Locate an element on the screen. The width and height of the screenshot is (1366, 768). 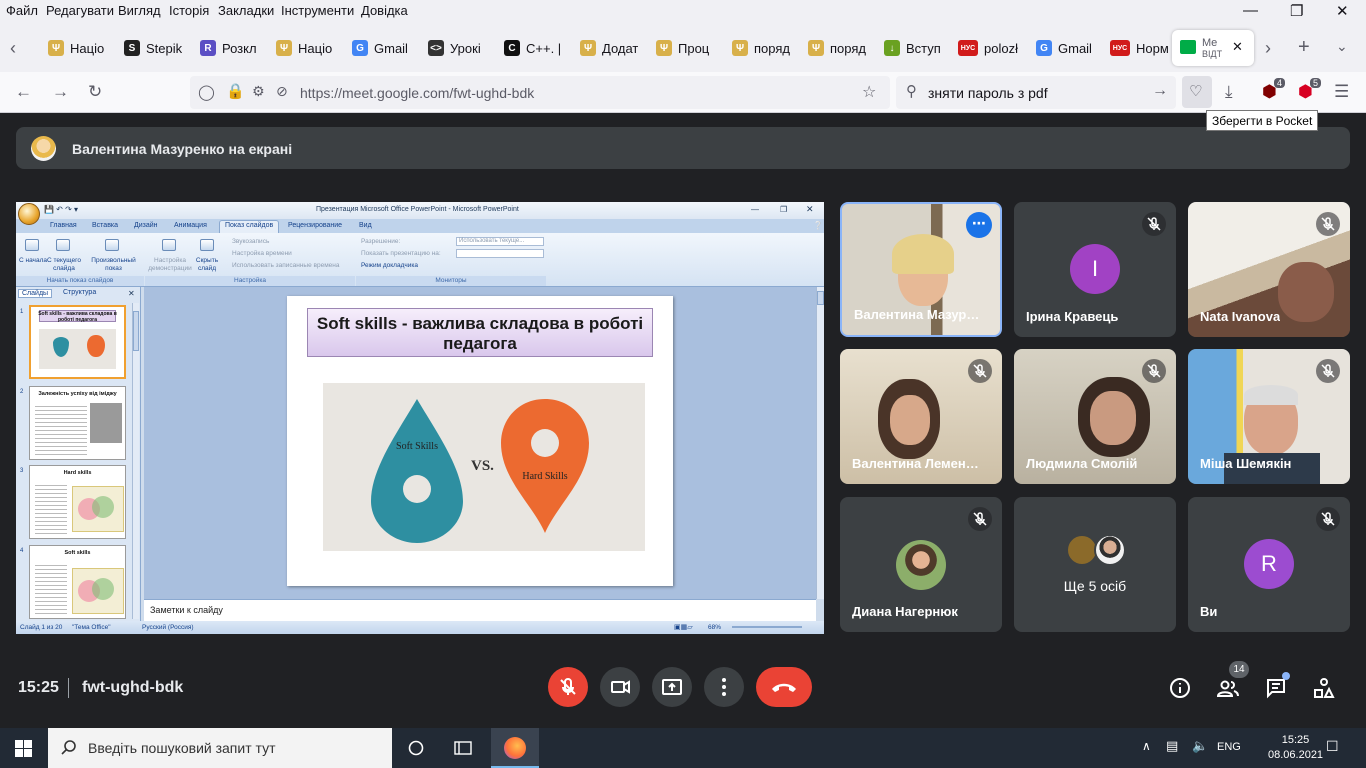
menu-edit: Редагувати is located at coordinates (80, 10).